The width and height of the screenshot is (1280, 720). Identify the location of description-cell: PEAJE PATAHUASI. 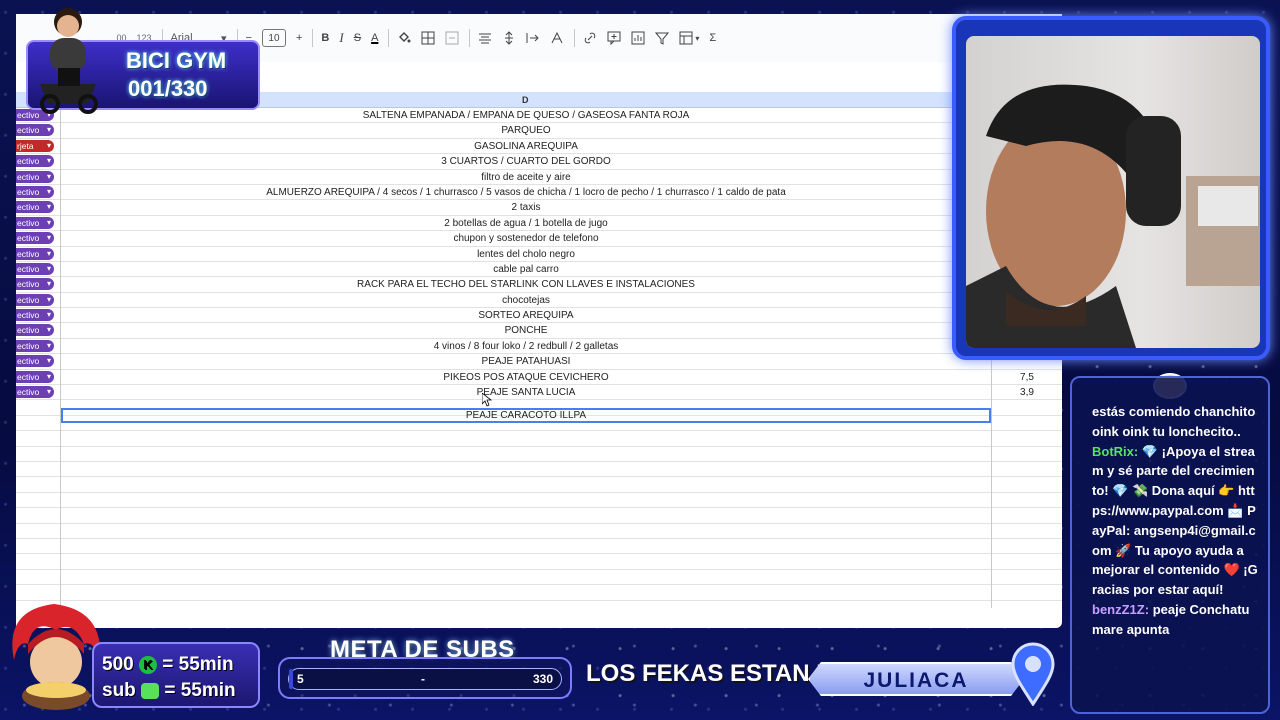
(526, 361).